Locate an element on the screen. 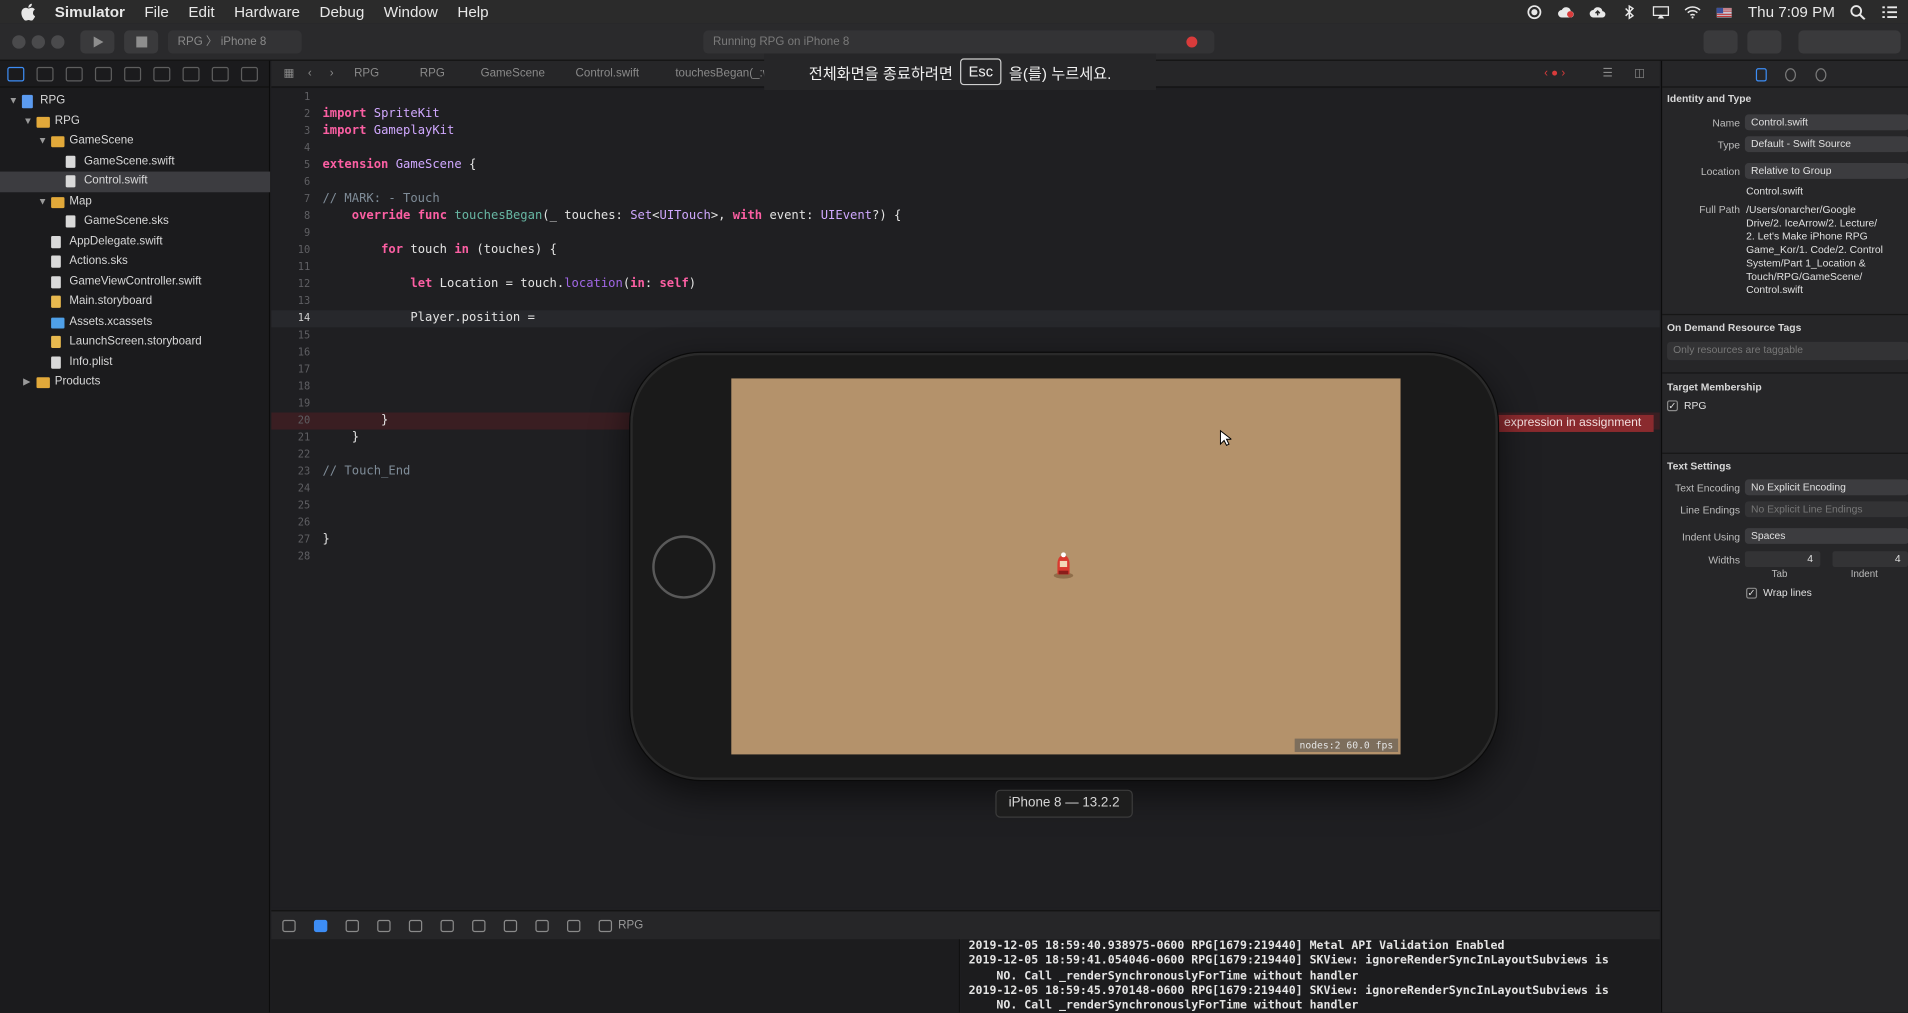 The image size is (1908, 1013). pause-icon is located at coordinates (352, 926).